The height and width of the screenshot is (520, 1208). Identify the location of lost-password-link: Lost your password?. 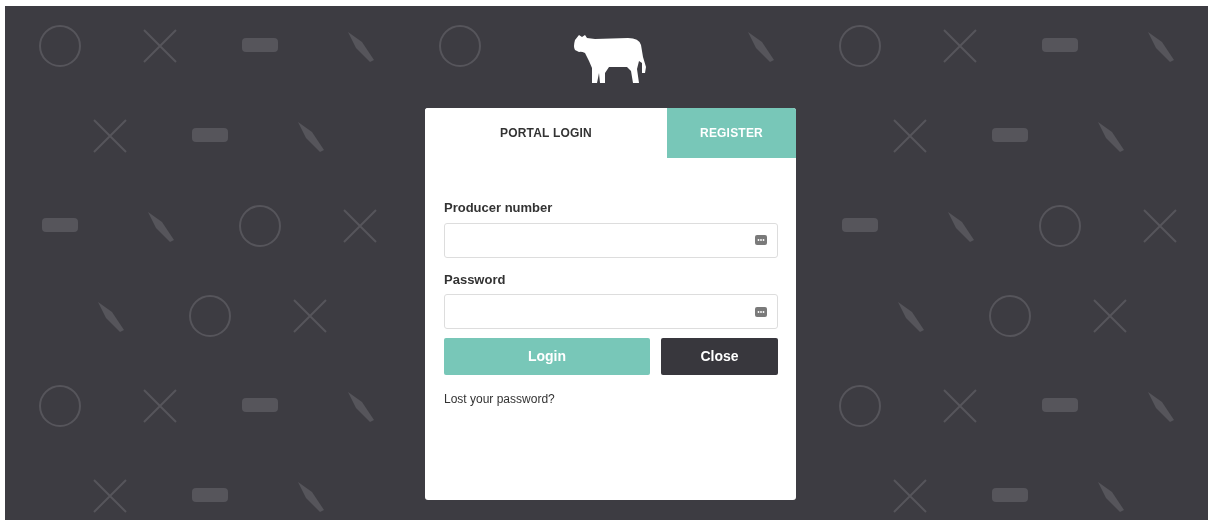
(499, 399).